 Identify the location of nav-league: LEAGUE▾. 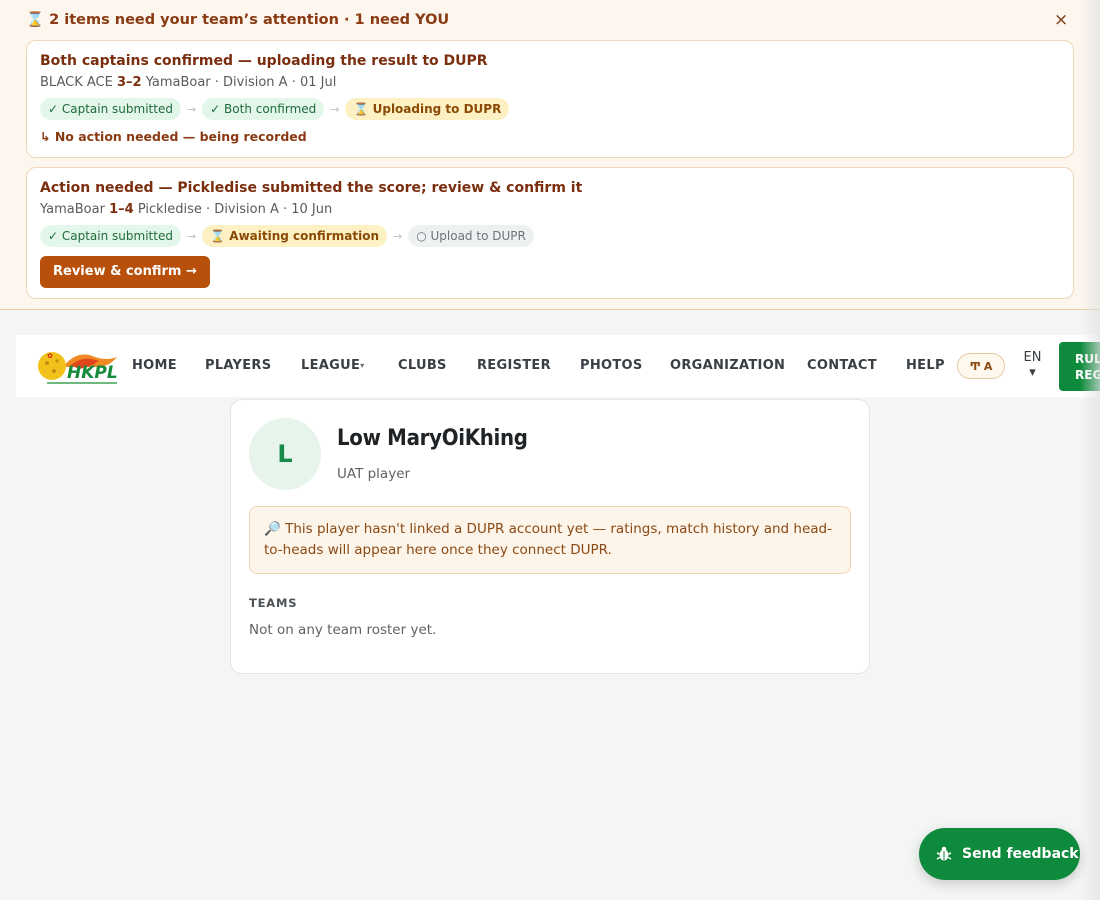
(332, 365).